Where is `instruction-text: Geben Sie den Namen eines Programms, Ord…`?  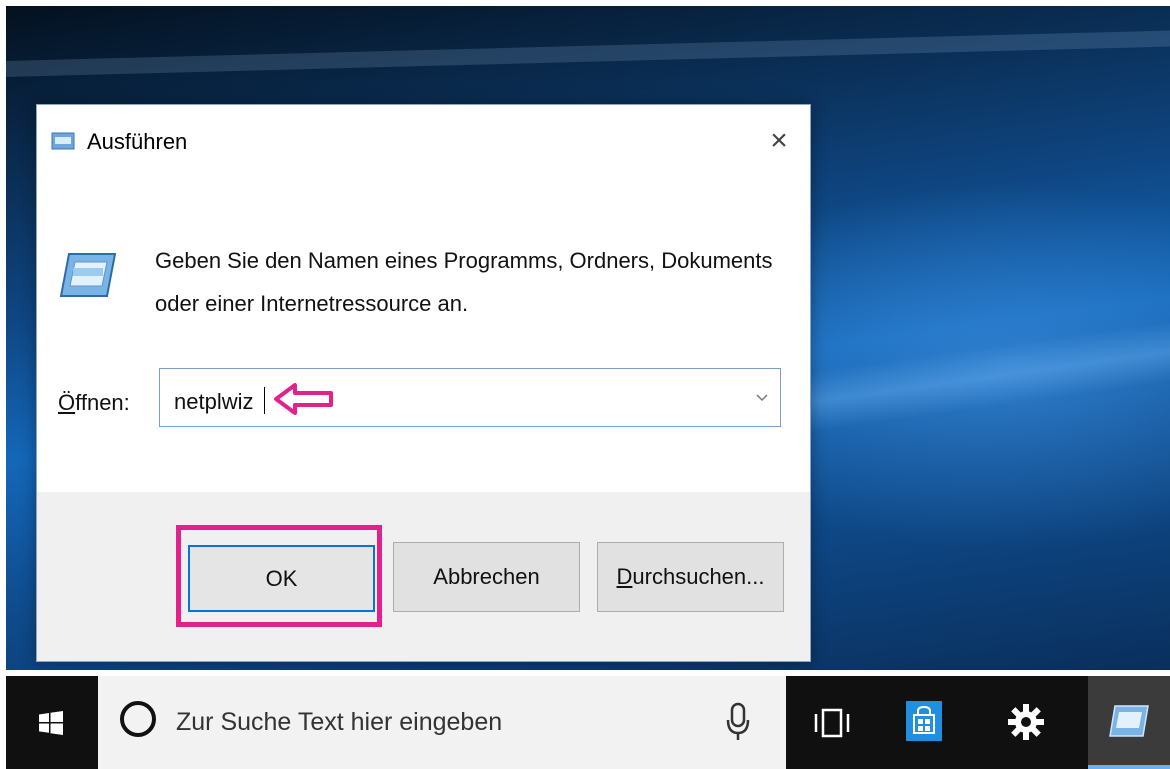
instruction-text: Geben Sie den Namen eines Programms, Ord… is located at coordinates (464, 282).